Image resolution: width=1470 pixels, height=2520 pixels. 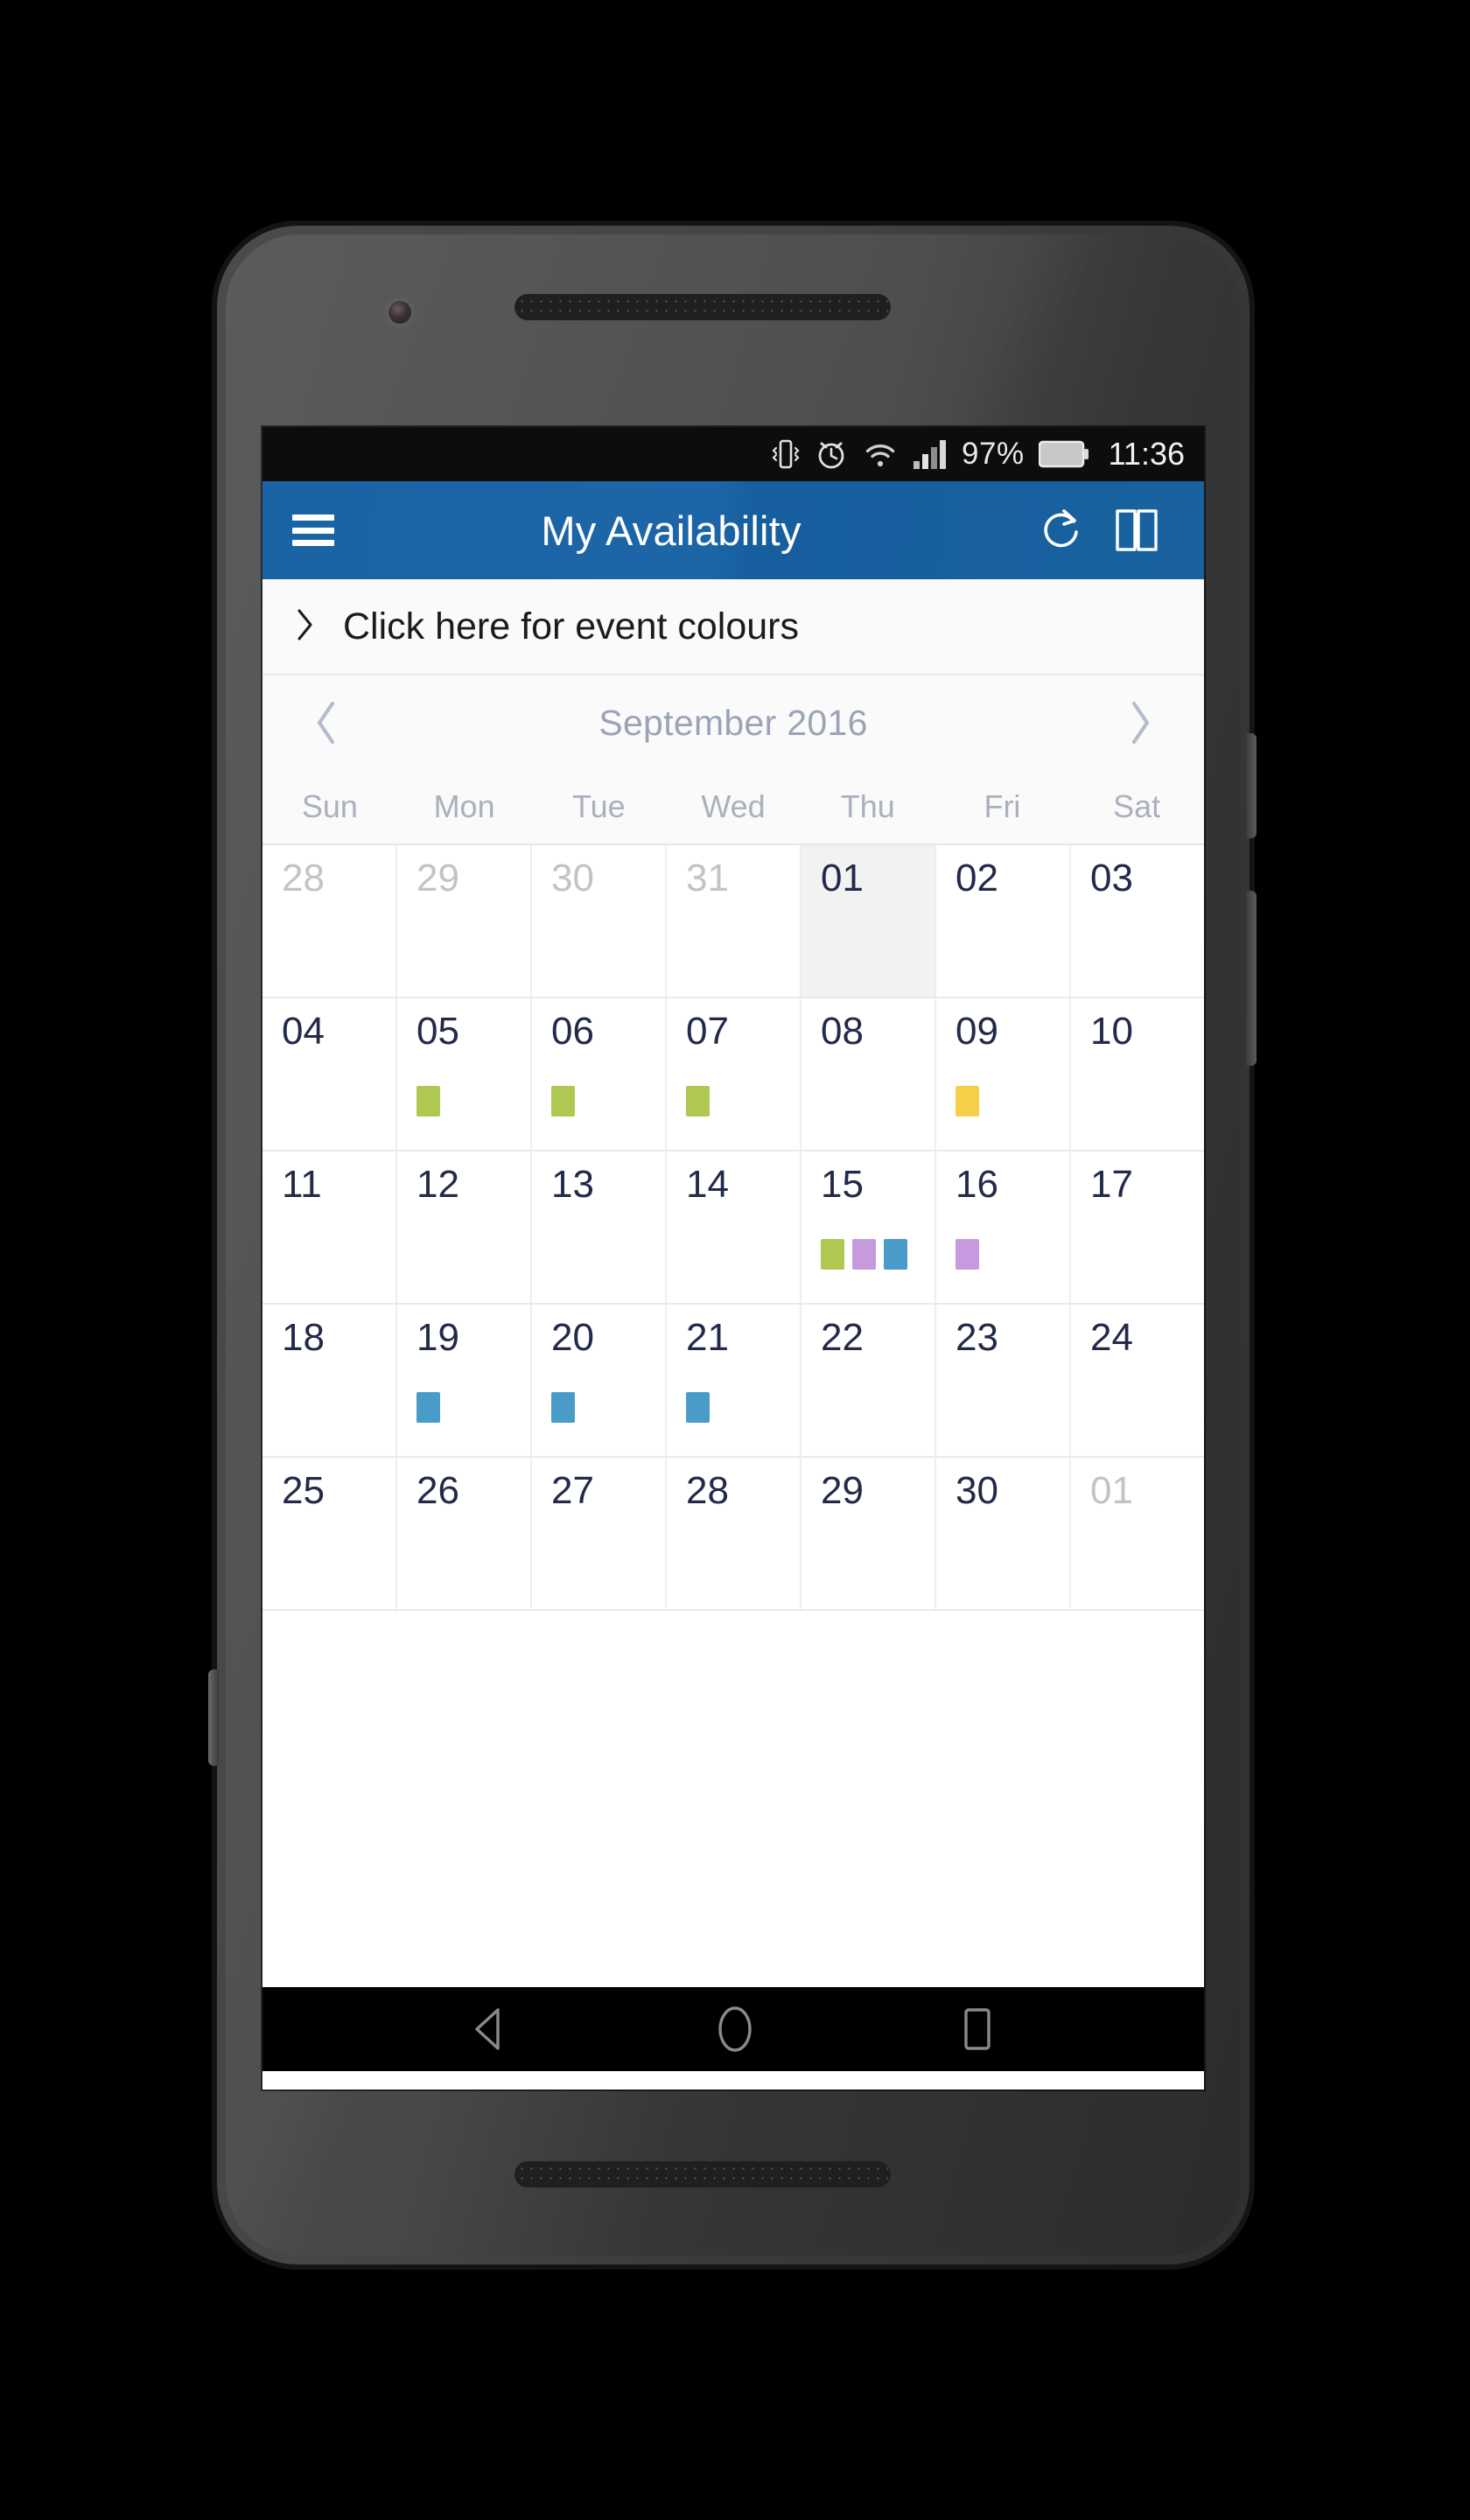 What do you see at coordinates (1003, 1380) in the screenshot?
I see `calendar-day-cell: 23` at bounding box center [1003, 1380].